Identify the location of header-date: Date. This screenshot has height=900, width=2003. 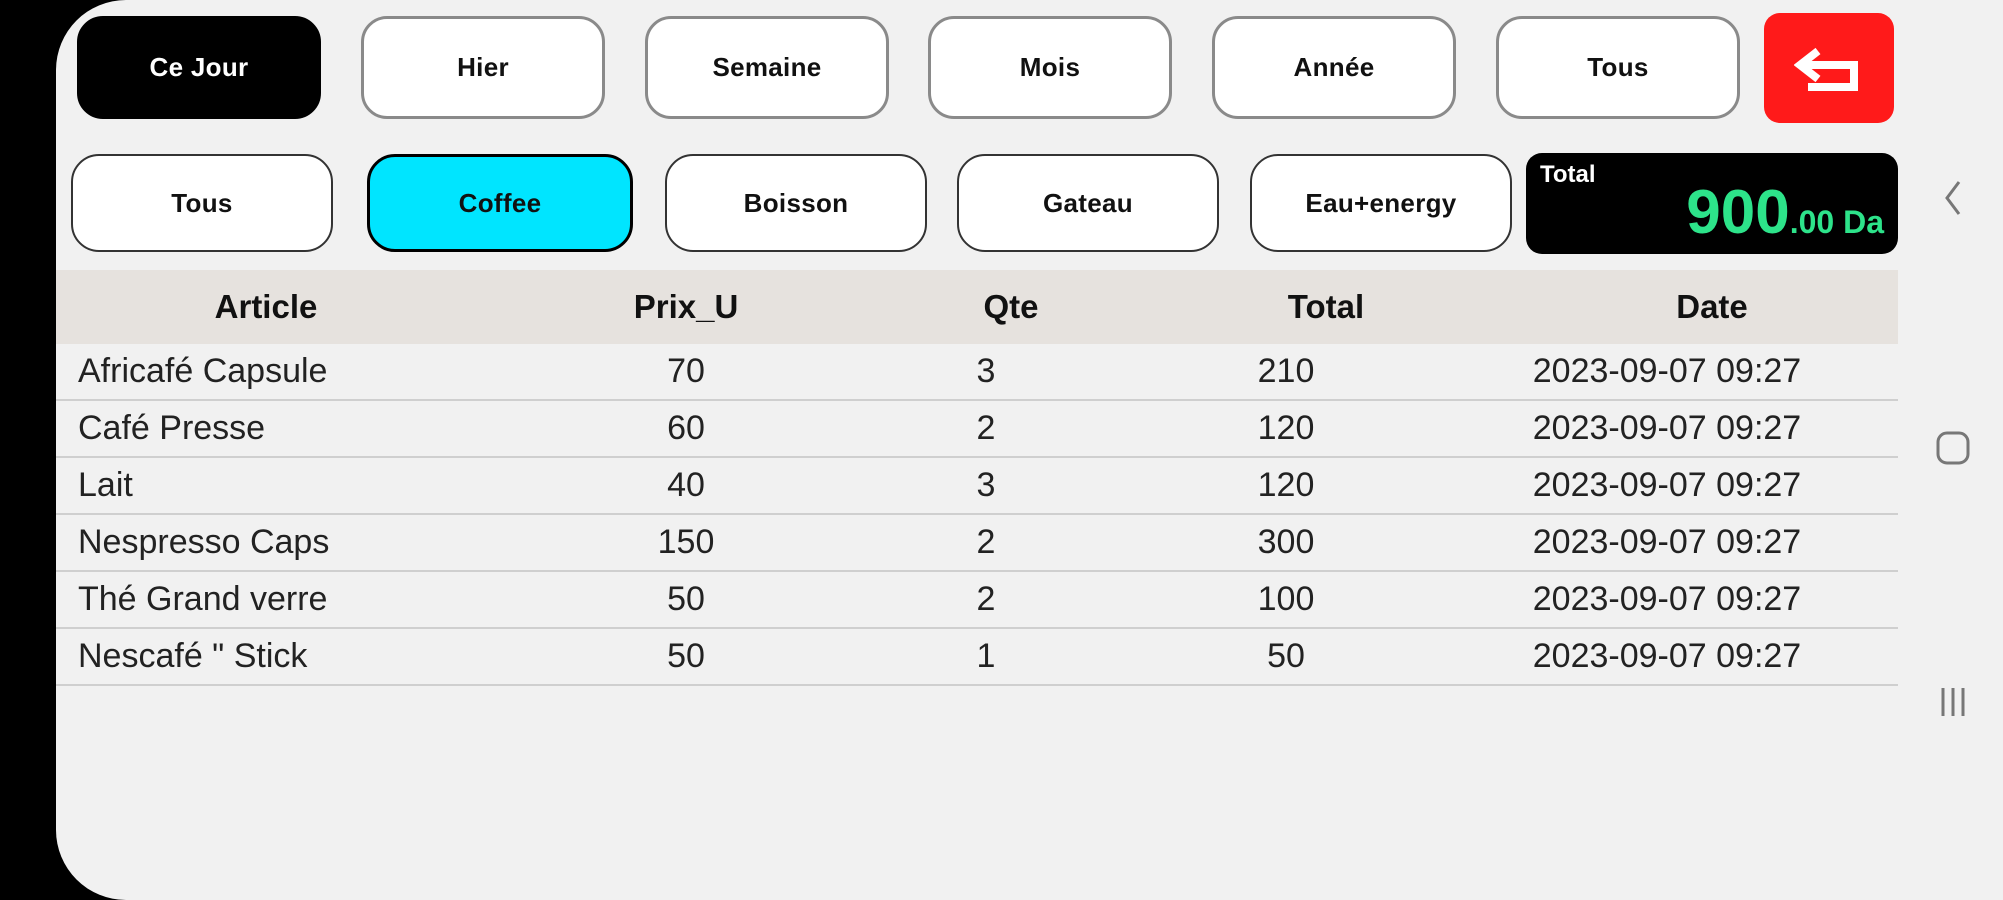
(1712, 306).